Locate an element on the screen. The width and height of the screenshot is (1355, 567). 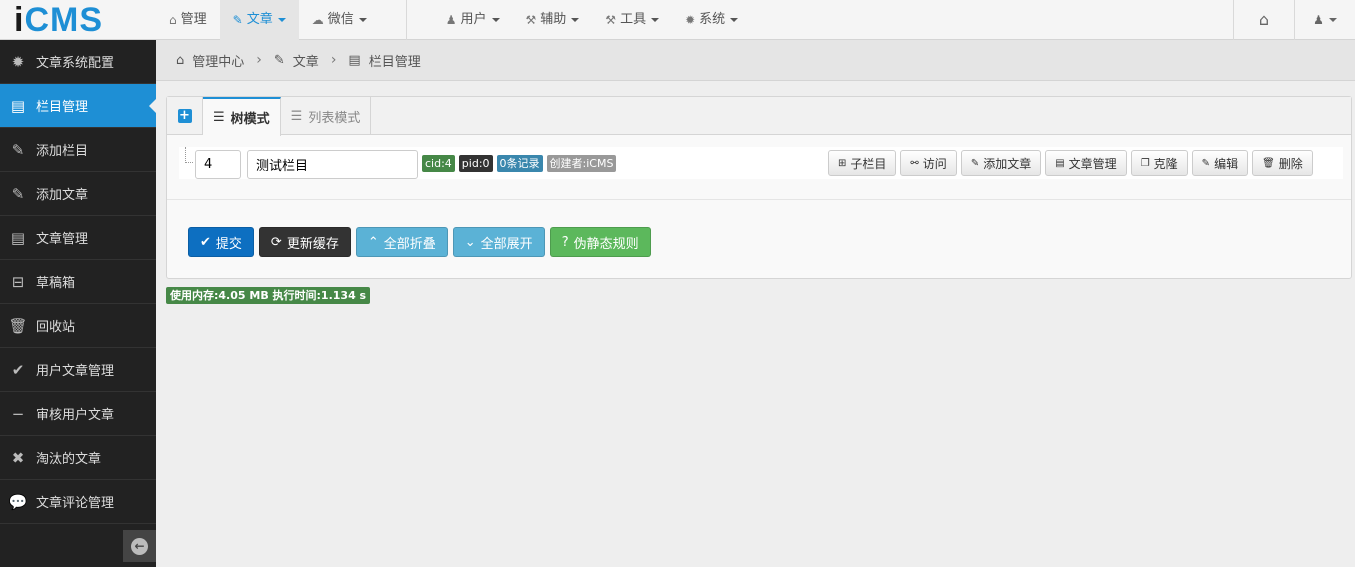
sidebar-item-label: 文章系统配置 is located at coordinates (75, 63).